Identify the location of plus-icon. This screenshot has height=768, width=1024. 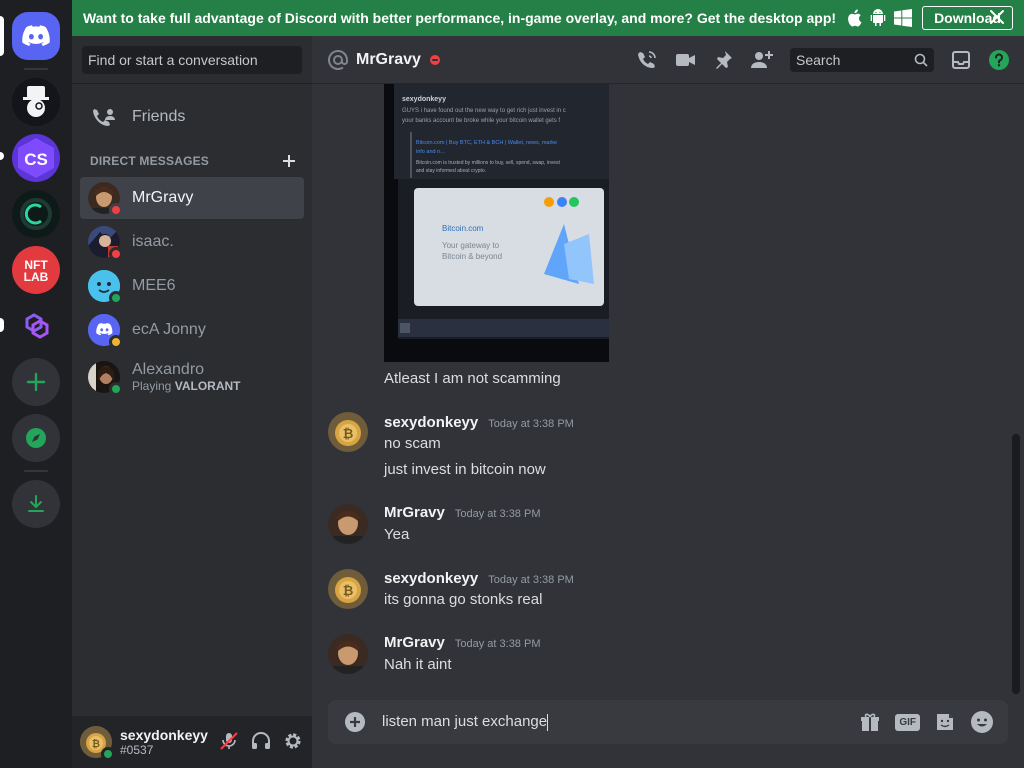
(36, 382).